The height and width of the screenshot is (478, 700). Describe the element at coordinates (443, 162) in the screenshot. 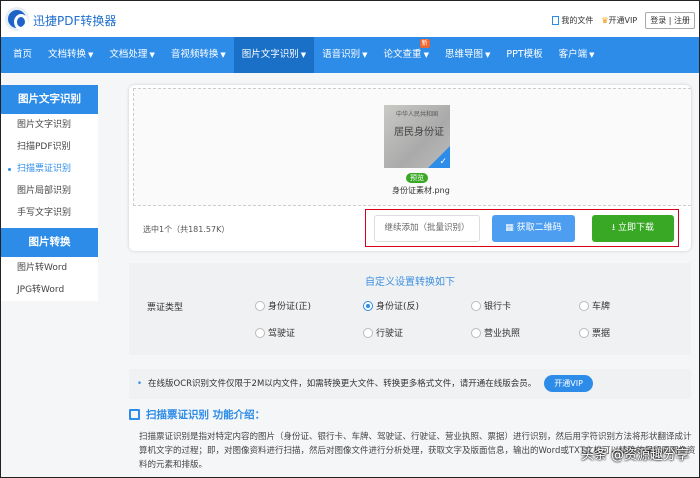

I see `check-icon: ✓` at that location.